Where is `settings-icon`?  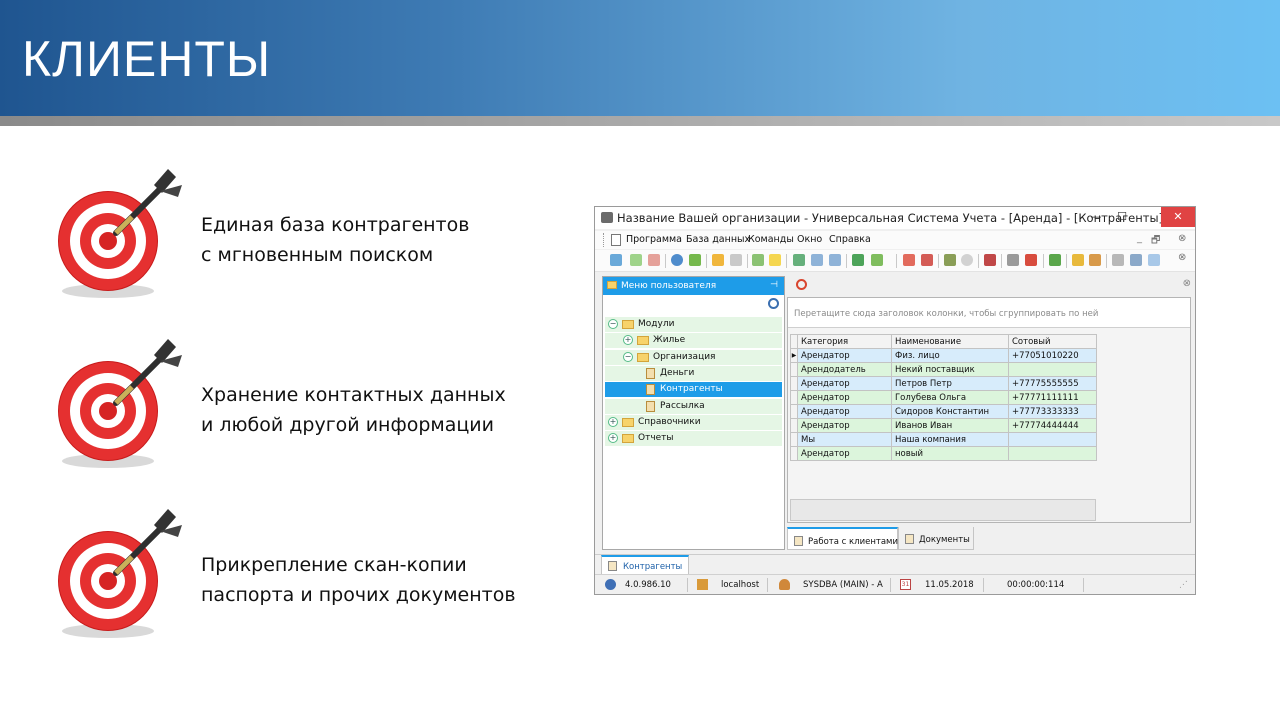 settings-icon is located at coordinates (1031, 260).